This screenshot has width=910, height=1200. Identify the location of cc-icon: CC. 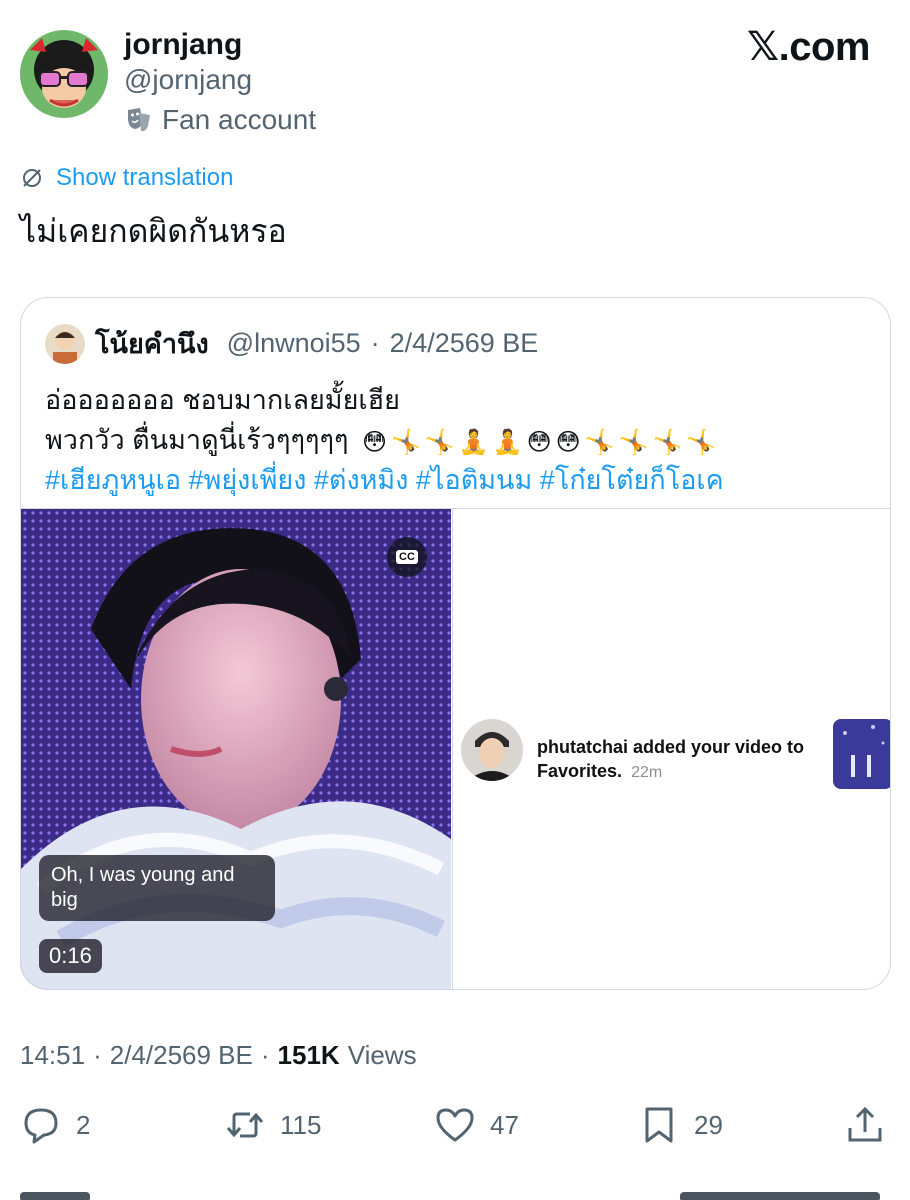
(407, 557).